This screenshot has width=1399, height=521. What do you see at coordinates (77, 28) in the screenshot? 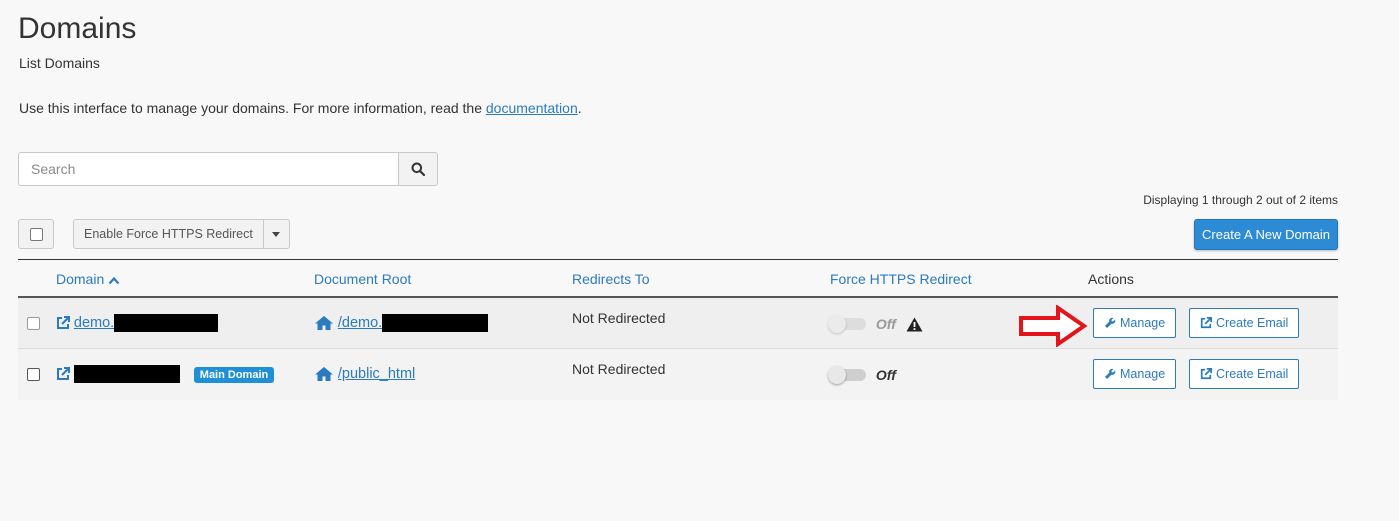
I see `page-title: Domains` at bounding box center [77, 28].